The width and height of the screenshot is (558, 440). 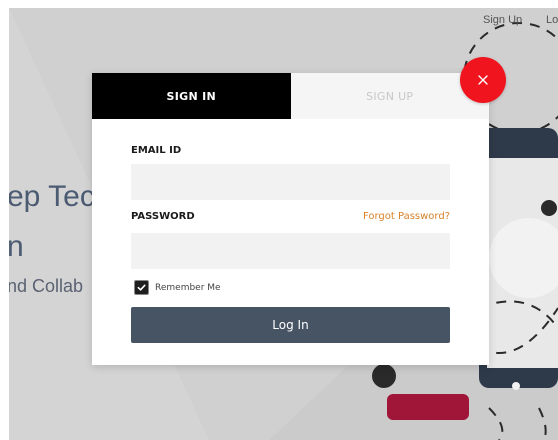 What do you see at coordinates (52, 196) in the screenshot?
I see `background-hero-line-1: ep Tec` at bounding box center [52, 196].